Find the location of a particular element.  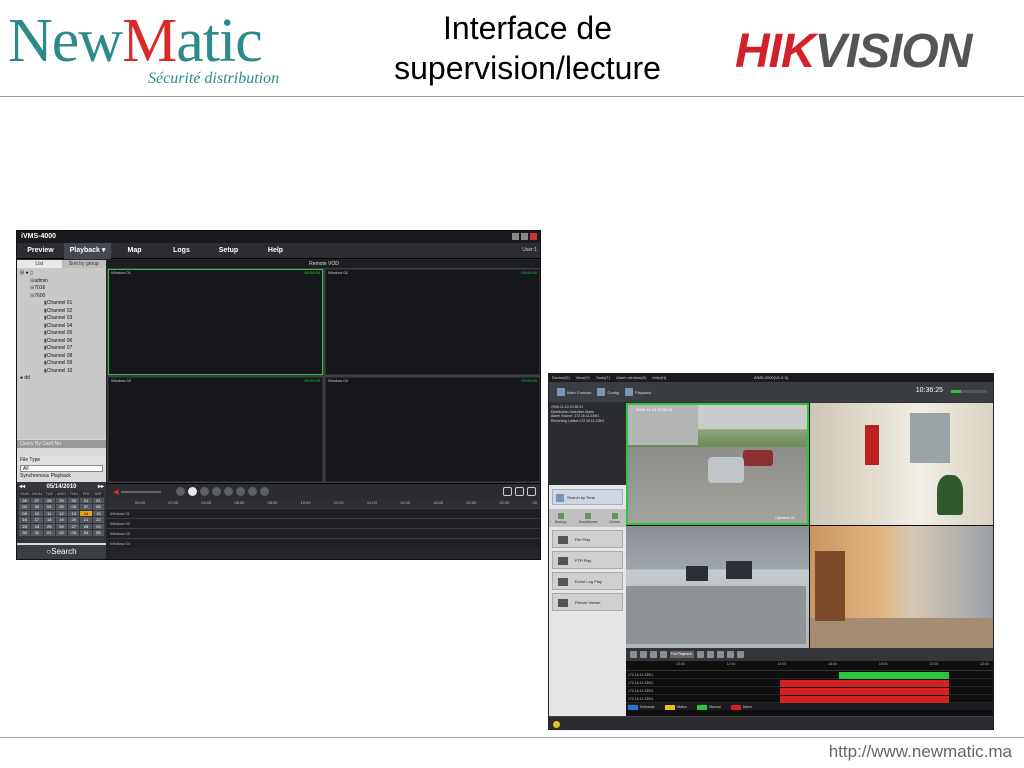

tree-channel: Channel 02 is located at coordinates (61, 312).